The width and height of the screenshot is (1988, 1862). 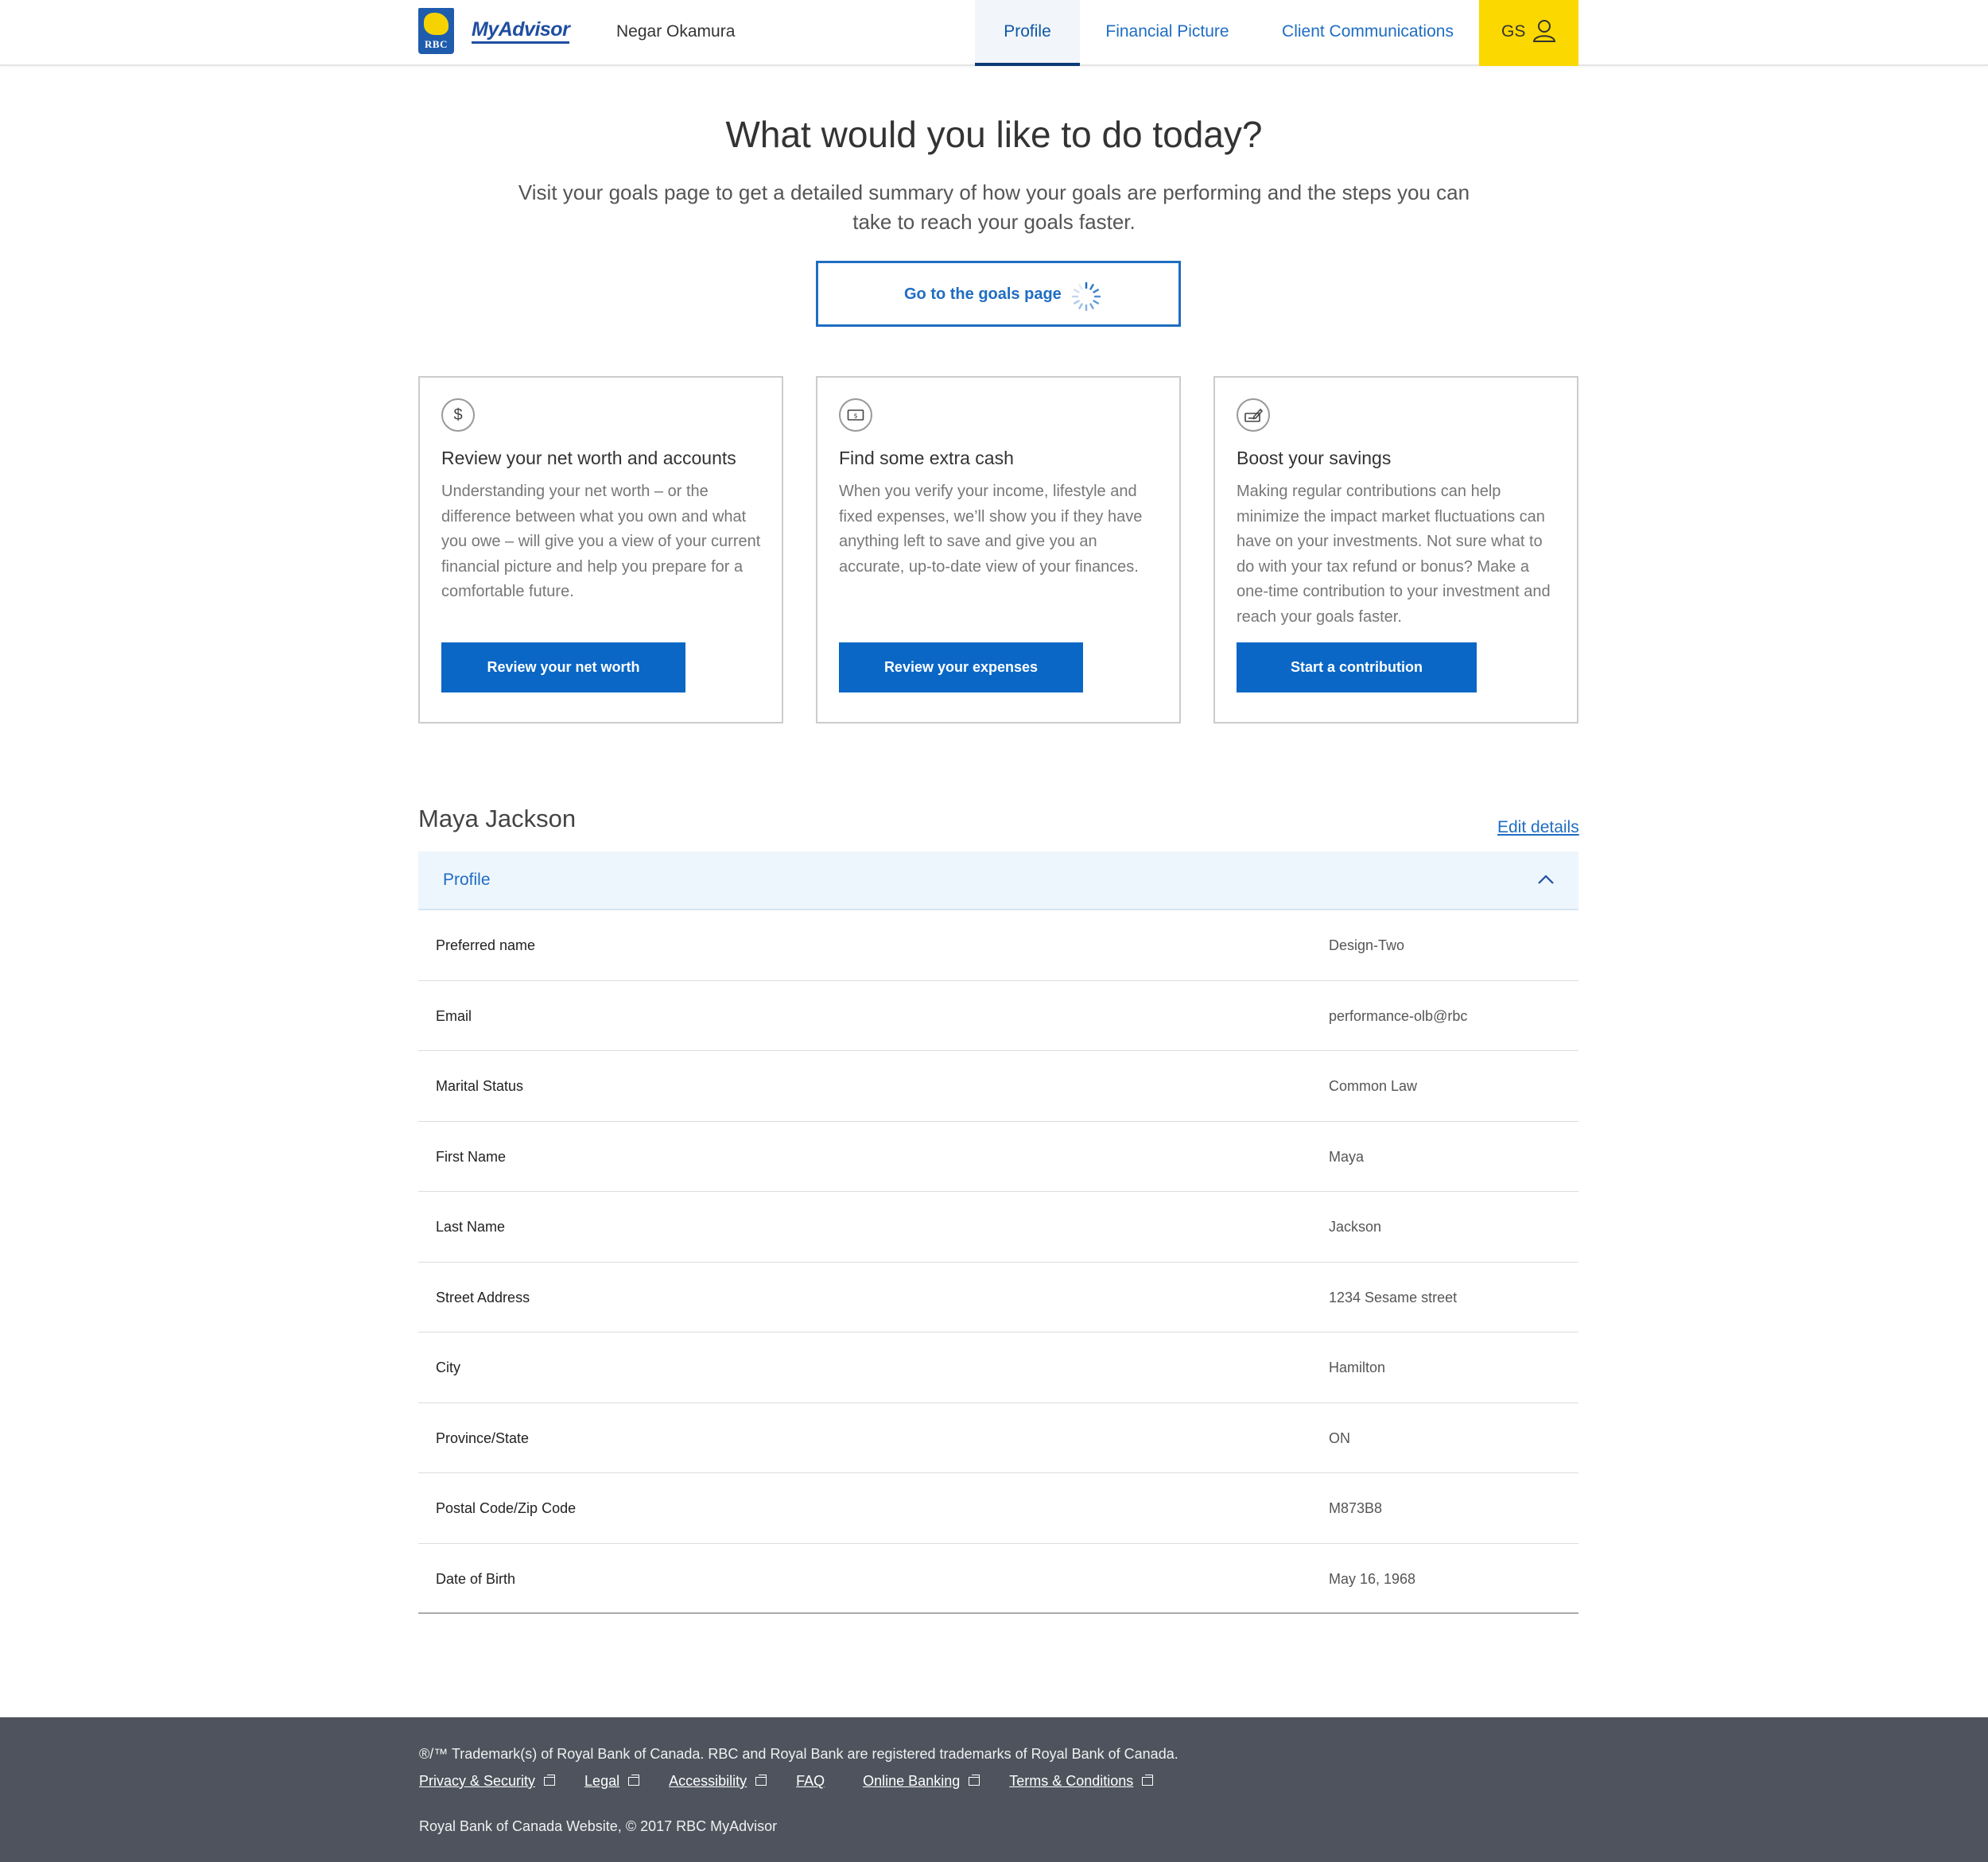 I want to click on user-initials: GS, so click(x=1513, y=31).